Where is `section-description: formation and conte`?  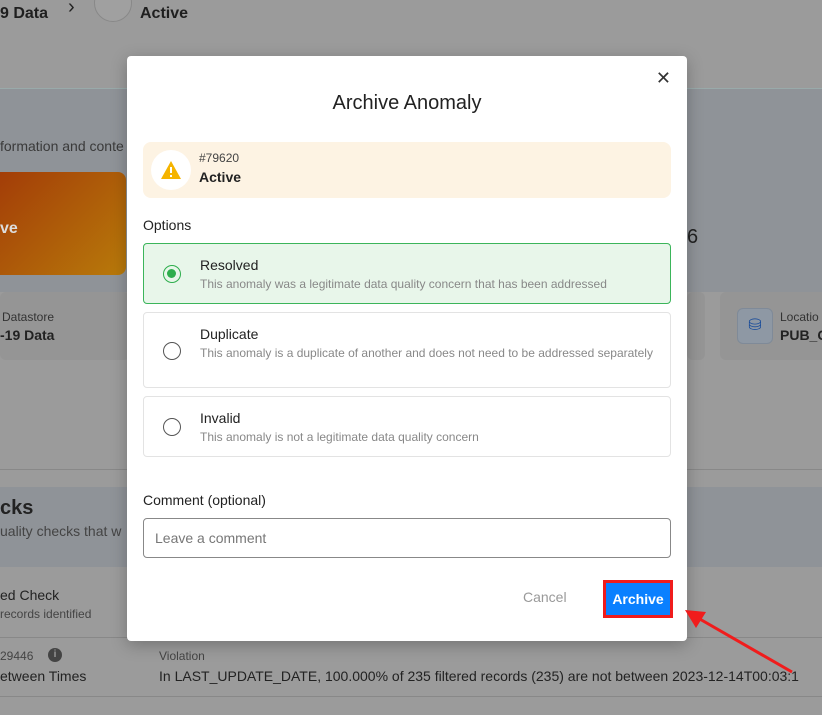 section-description: formation and conte is located at coordinates (62, 146).